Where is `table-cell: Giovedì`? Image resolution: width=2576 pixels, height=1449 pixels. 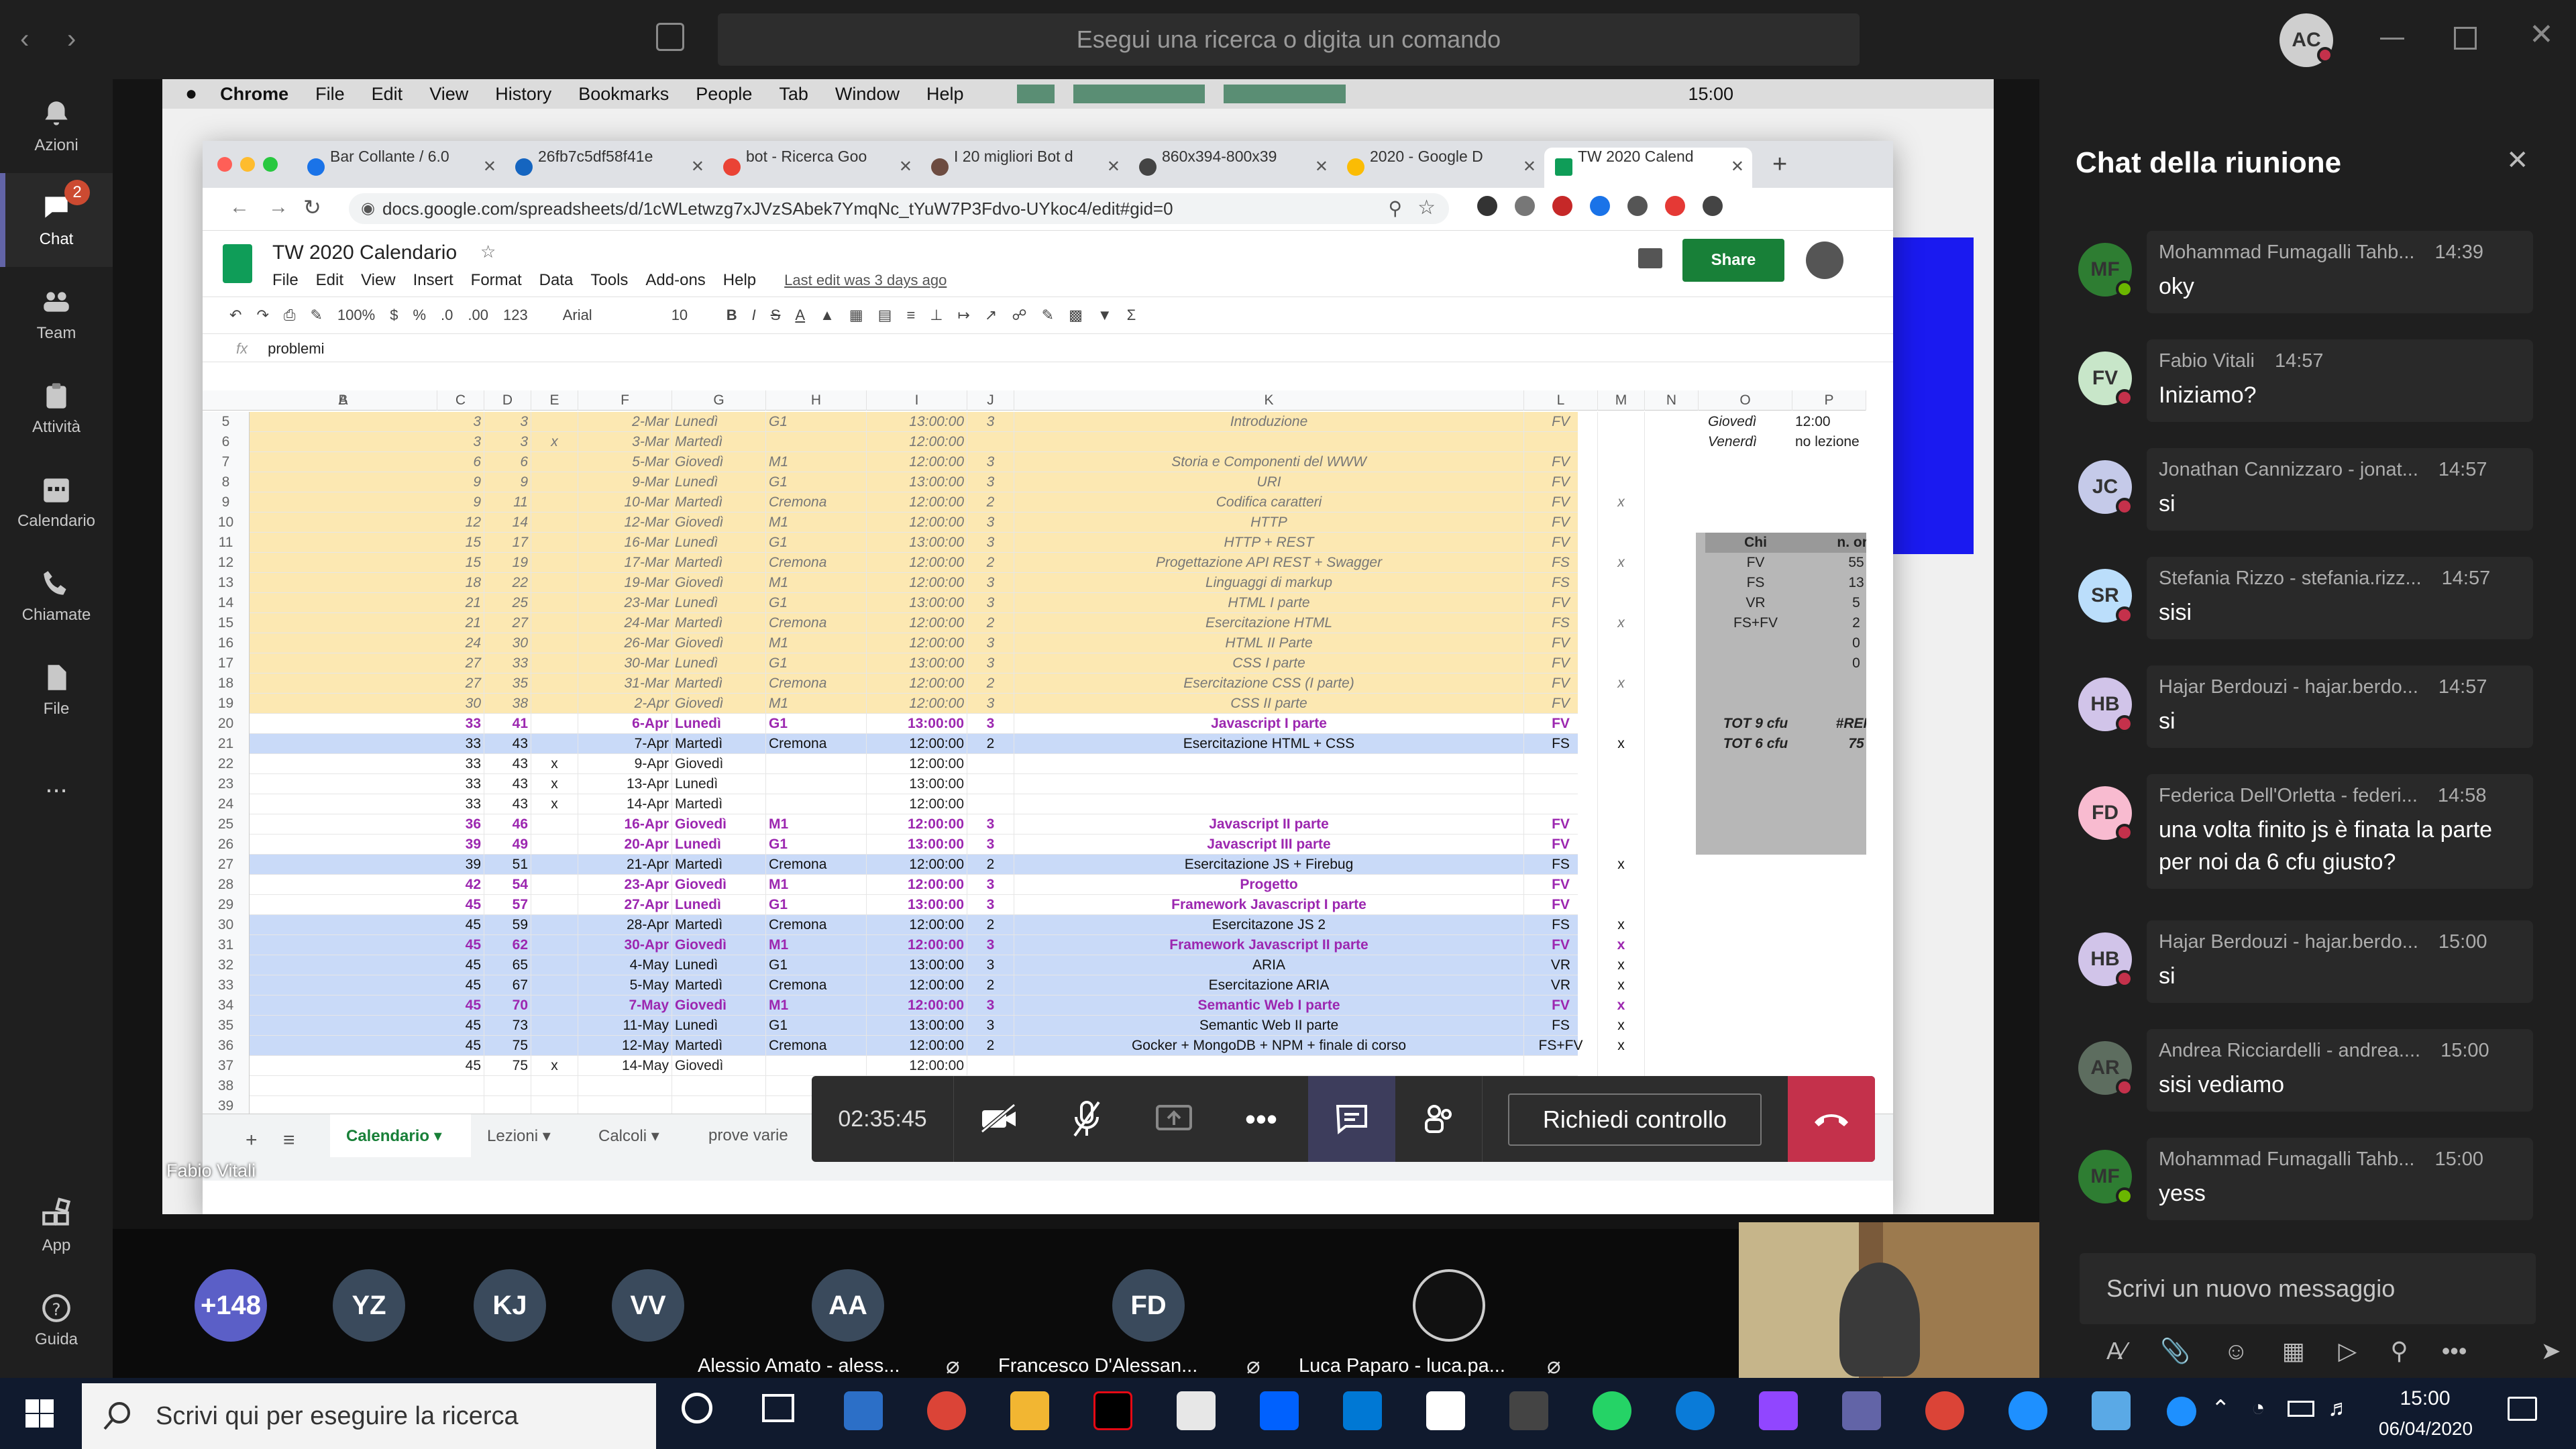
table-cell: Giovedì is located at coordinates (719, 523).